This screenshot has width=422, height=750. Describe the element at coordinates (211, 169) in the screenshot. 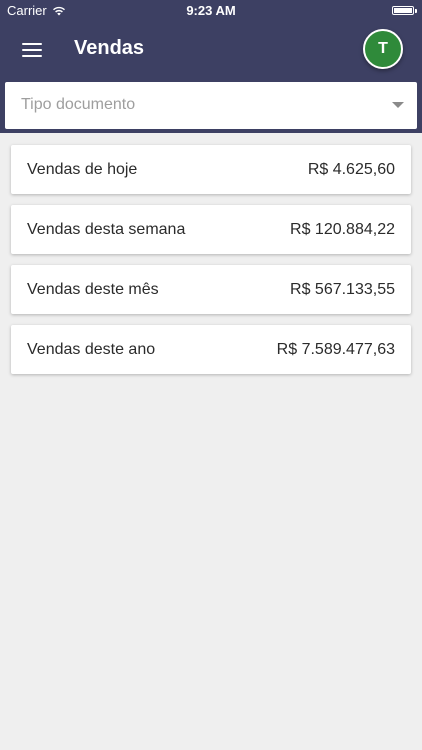

I see `sales-card-today: Vendas de hoje R$ 4.625,60` at that location.